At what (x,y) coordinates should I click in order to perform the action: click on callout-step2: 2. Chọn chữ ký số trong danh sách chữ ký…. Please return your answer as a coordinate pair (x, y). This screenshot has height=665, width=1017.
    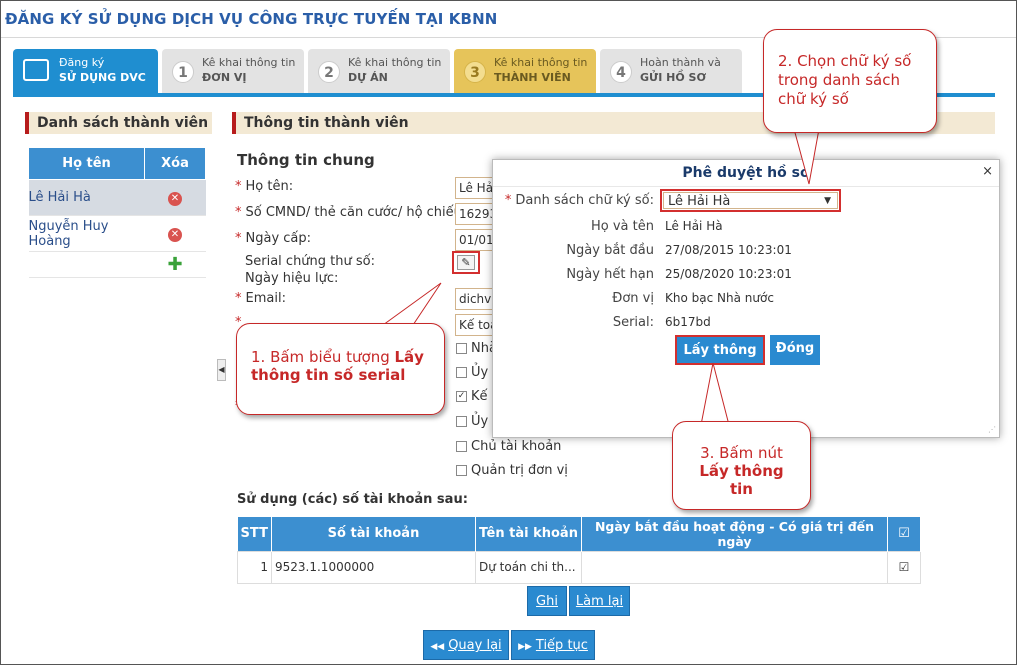
    Looking at the image, I should click on (850, 81).